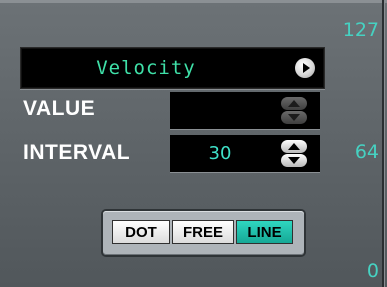 This screenshot has height=287, width=387. Describe the element at coordinates (383, 143) in the screenshot. I see `scale-divider` at that location.